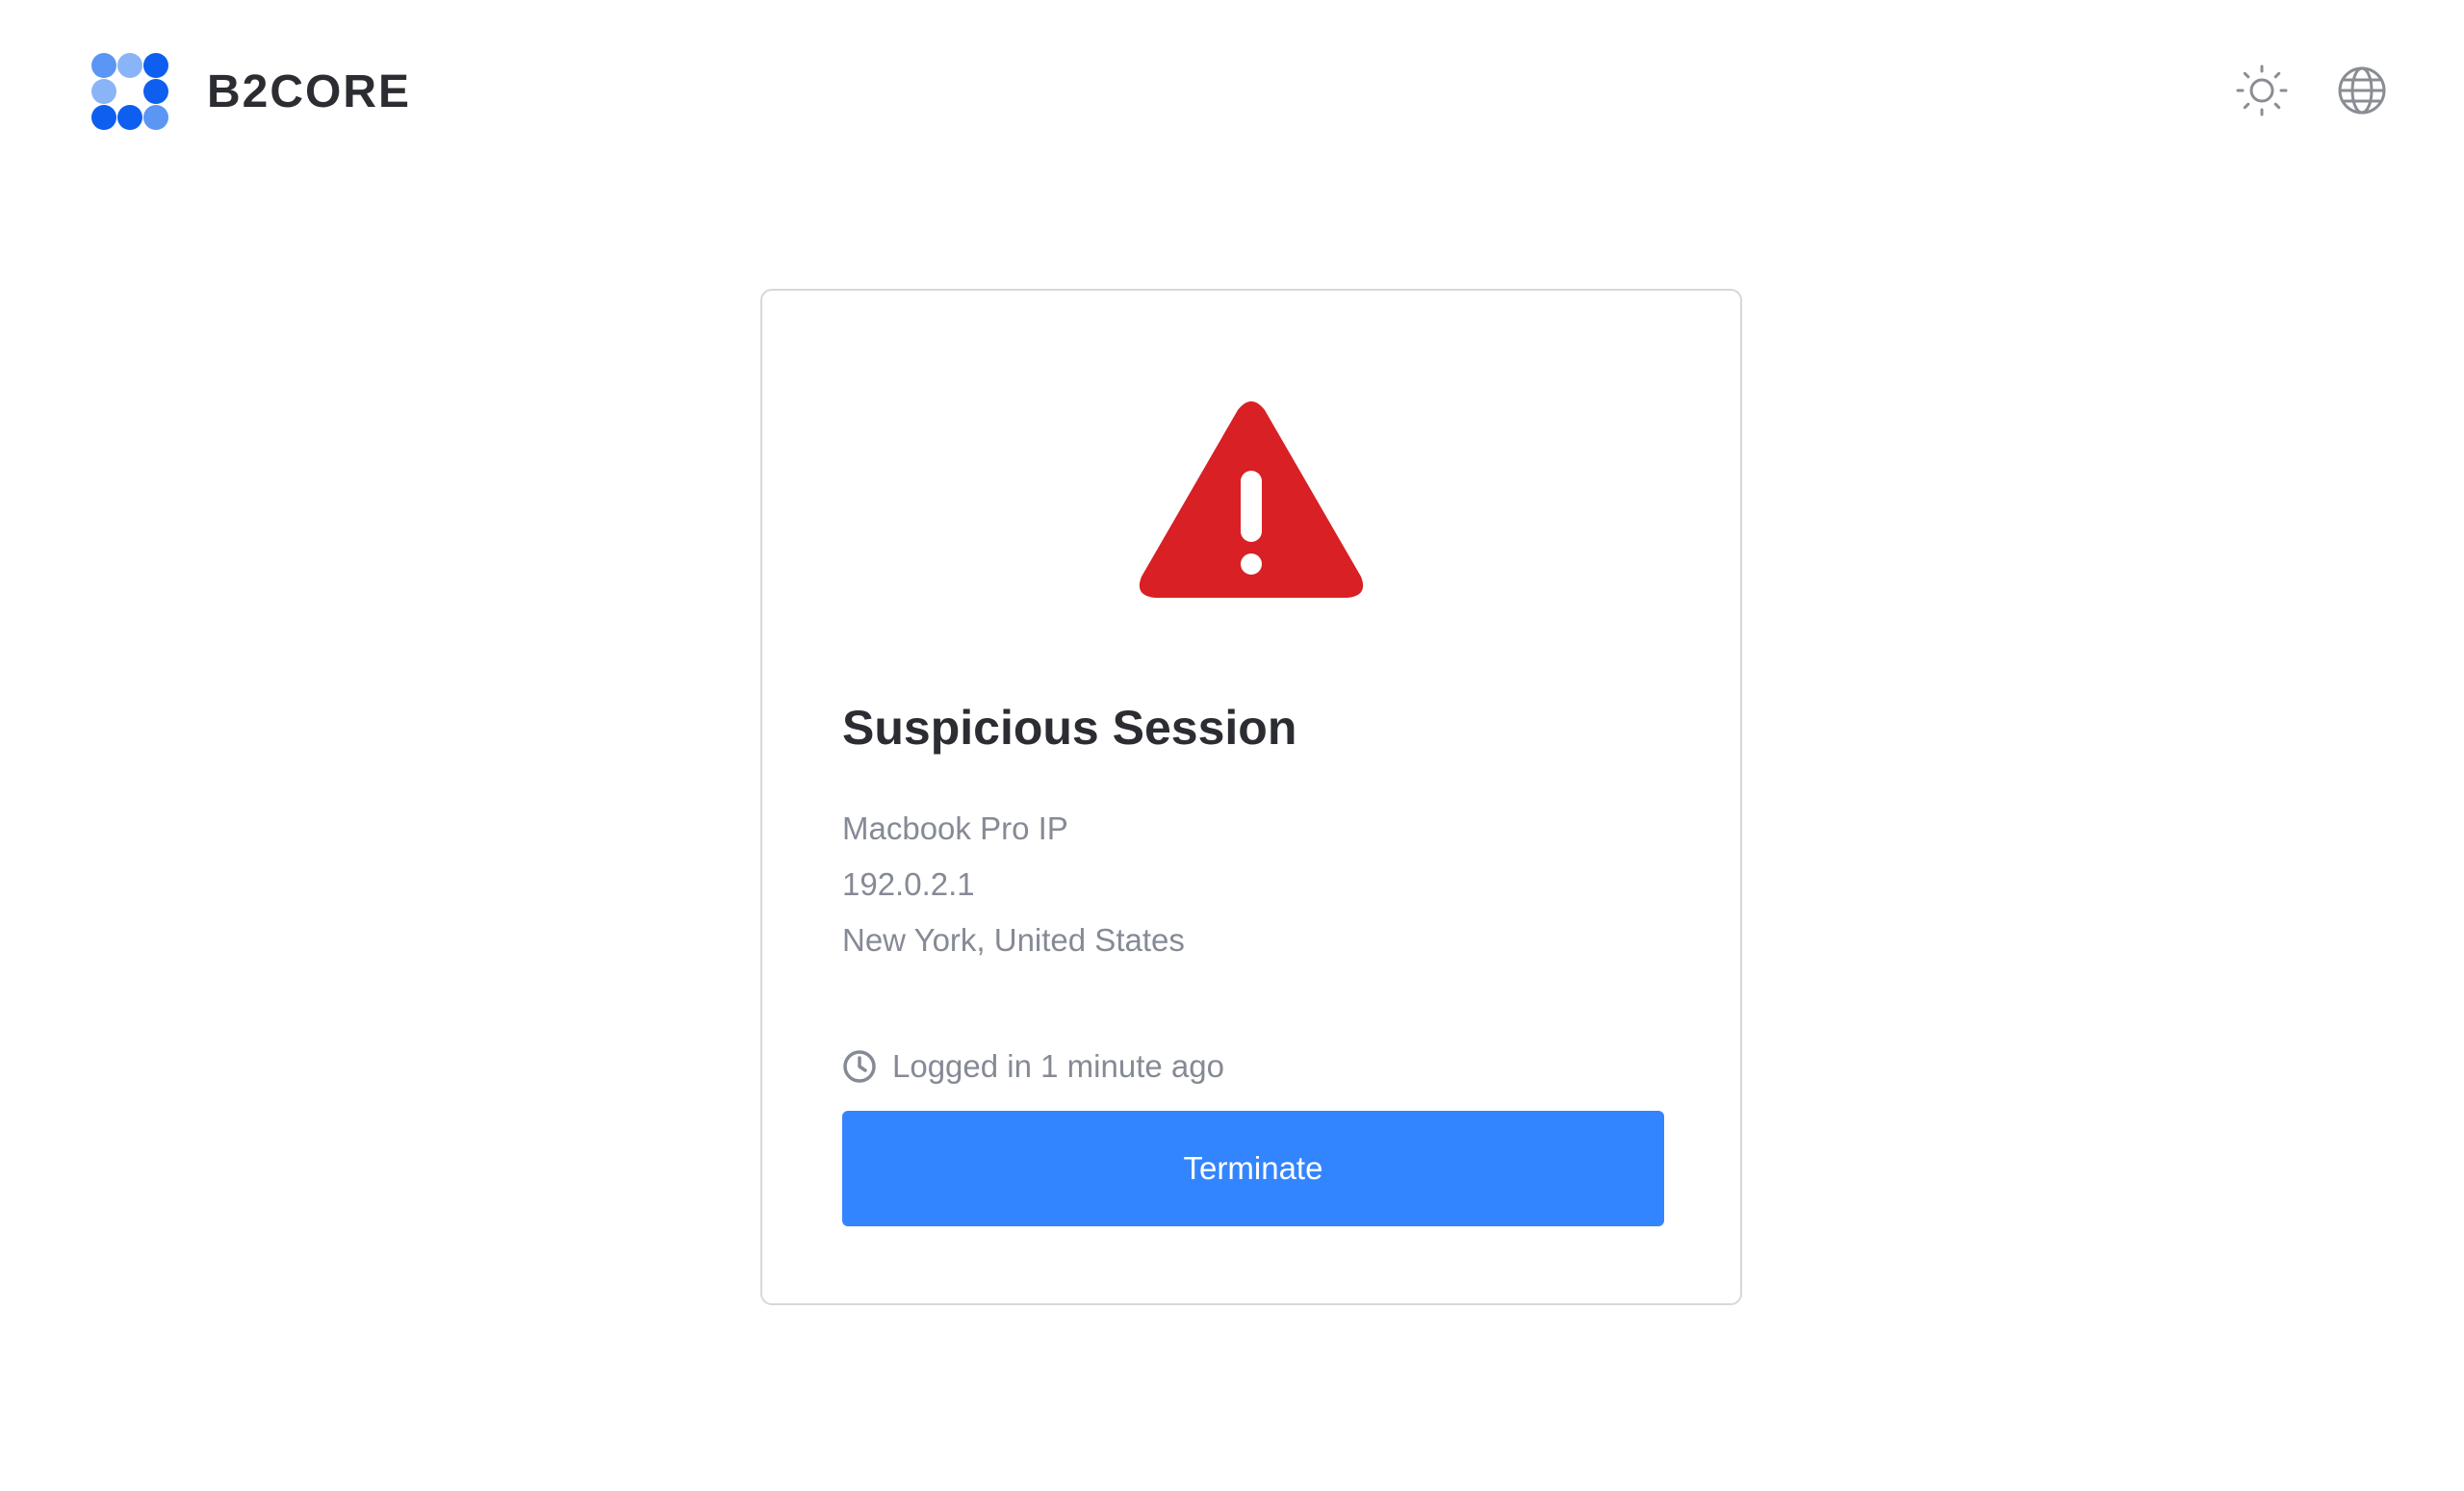 The image size is (2464, 1491). I want to click on language-button, so click(2362, 90).